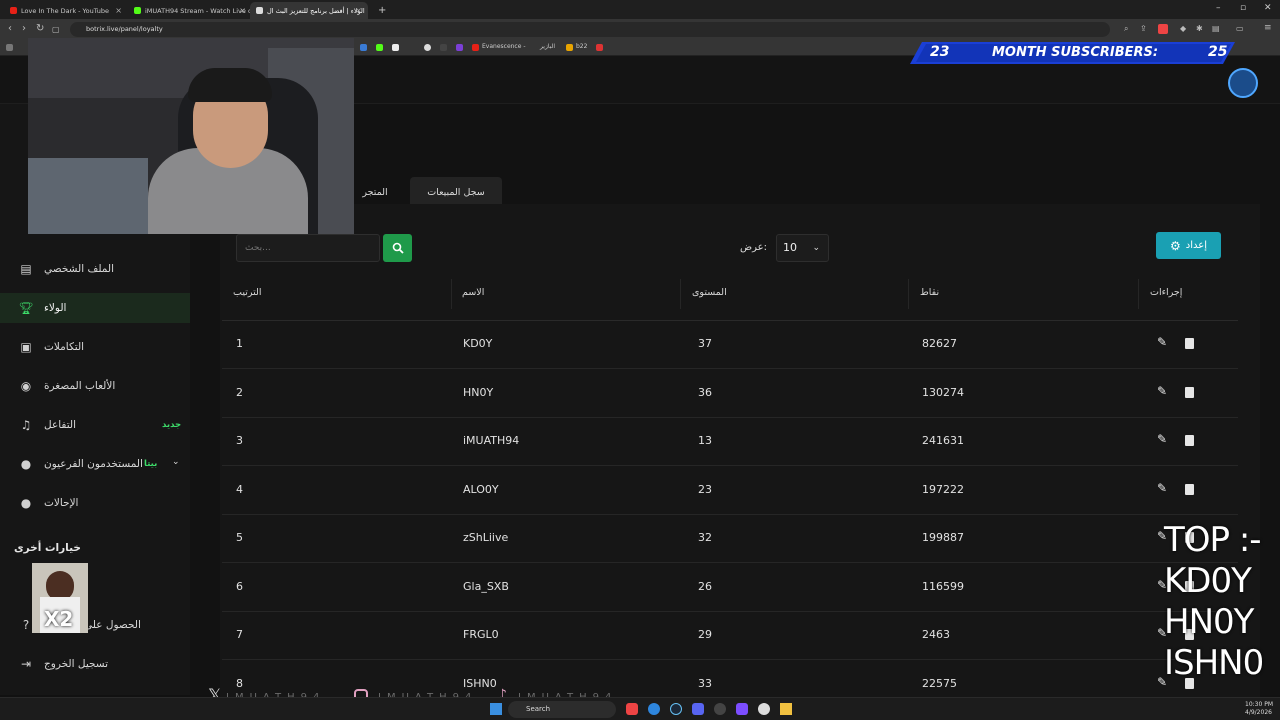 Image resolution: width=1280 pixels, height=720 pixels. Describe the element at coordinates (654, 709) in the screenshot. I see `edge-icon` at that location.